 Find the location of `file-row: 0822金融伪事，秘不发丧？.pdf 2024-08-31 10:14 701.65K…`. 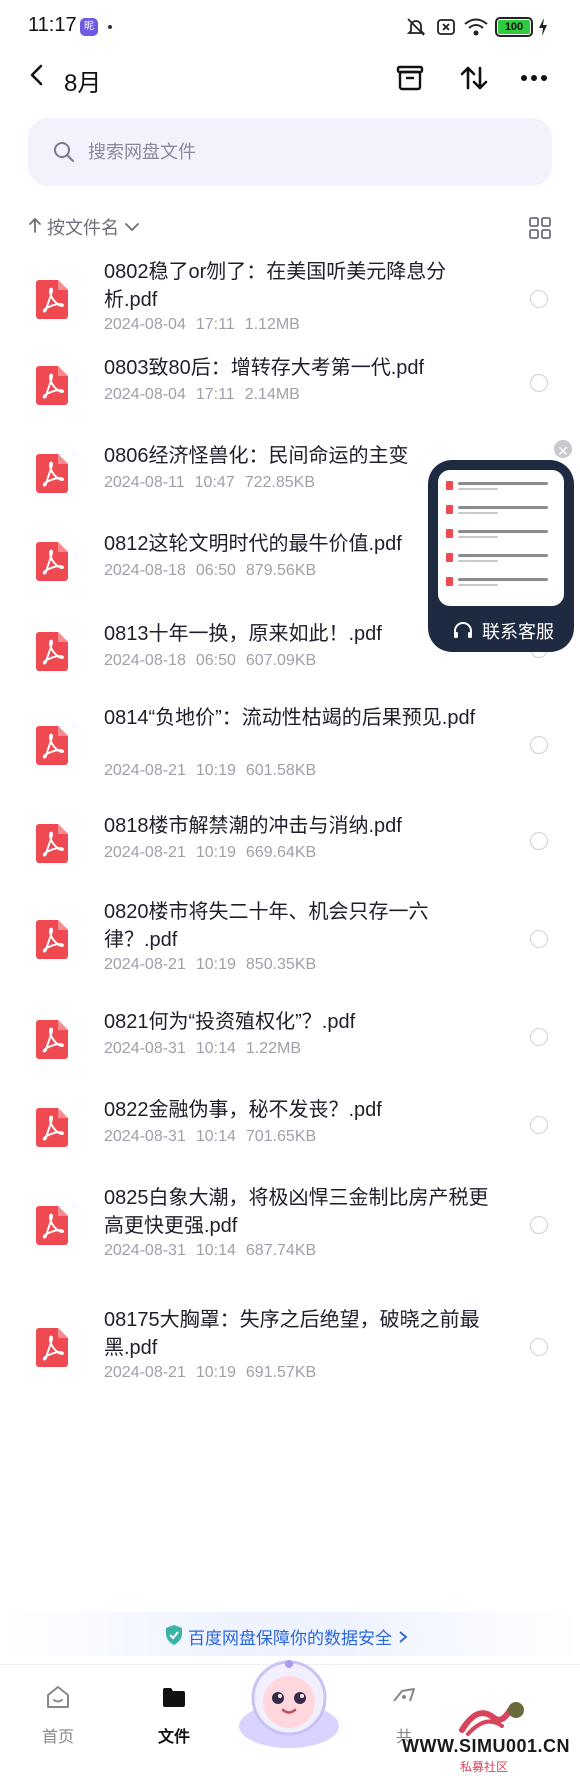

file-row: 0822金融伪事，秘不发丧？.pdf 2024-08-31 10:14 701.65K… is located at coordinates (290, 1124).